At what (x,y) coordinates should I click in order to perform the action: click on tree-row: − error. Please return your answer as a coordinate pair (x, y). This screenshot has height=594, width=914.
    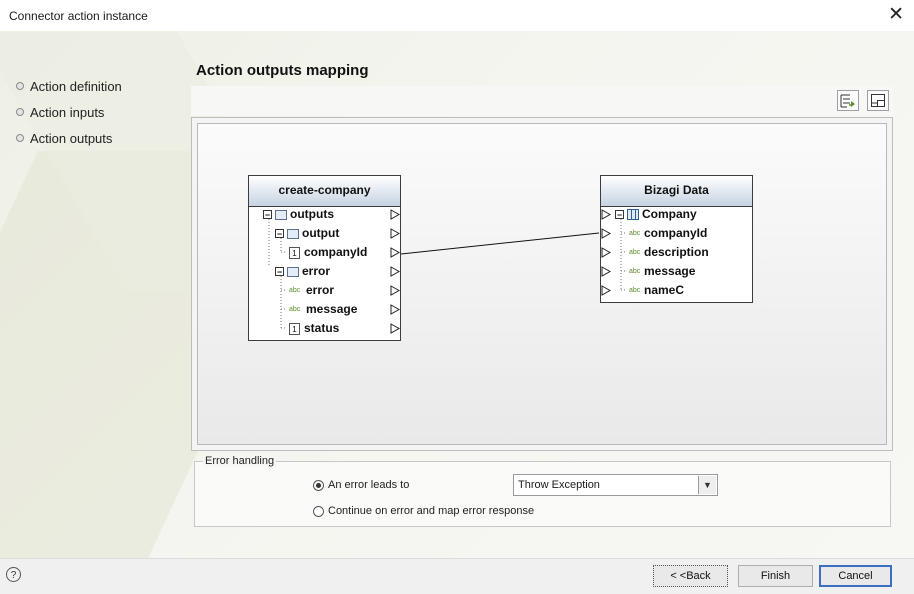
    Looking at the image, I should click on (302, 271).